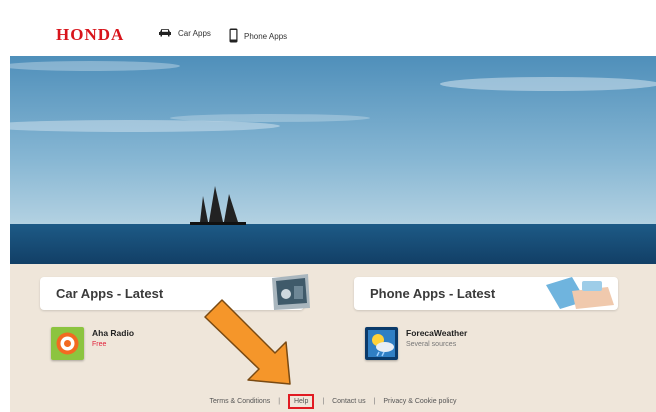  I want to click on nav-phone-apps: Phone Apps, so click(258, 36).